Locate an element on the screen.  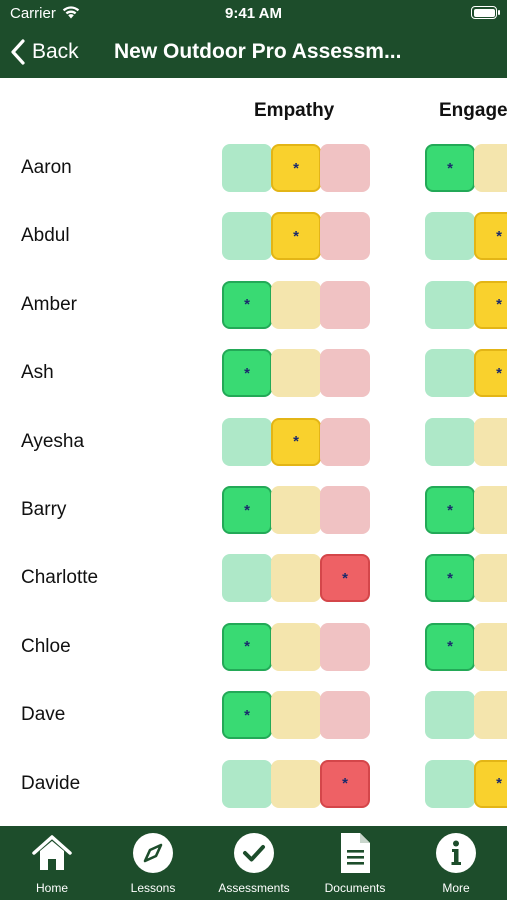
tab-label-lessons: Lessons is located at coordinates (153, 888).